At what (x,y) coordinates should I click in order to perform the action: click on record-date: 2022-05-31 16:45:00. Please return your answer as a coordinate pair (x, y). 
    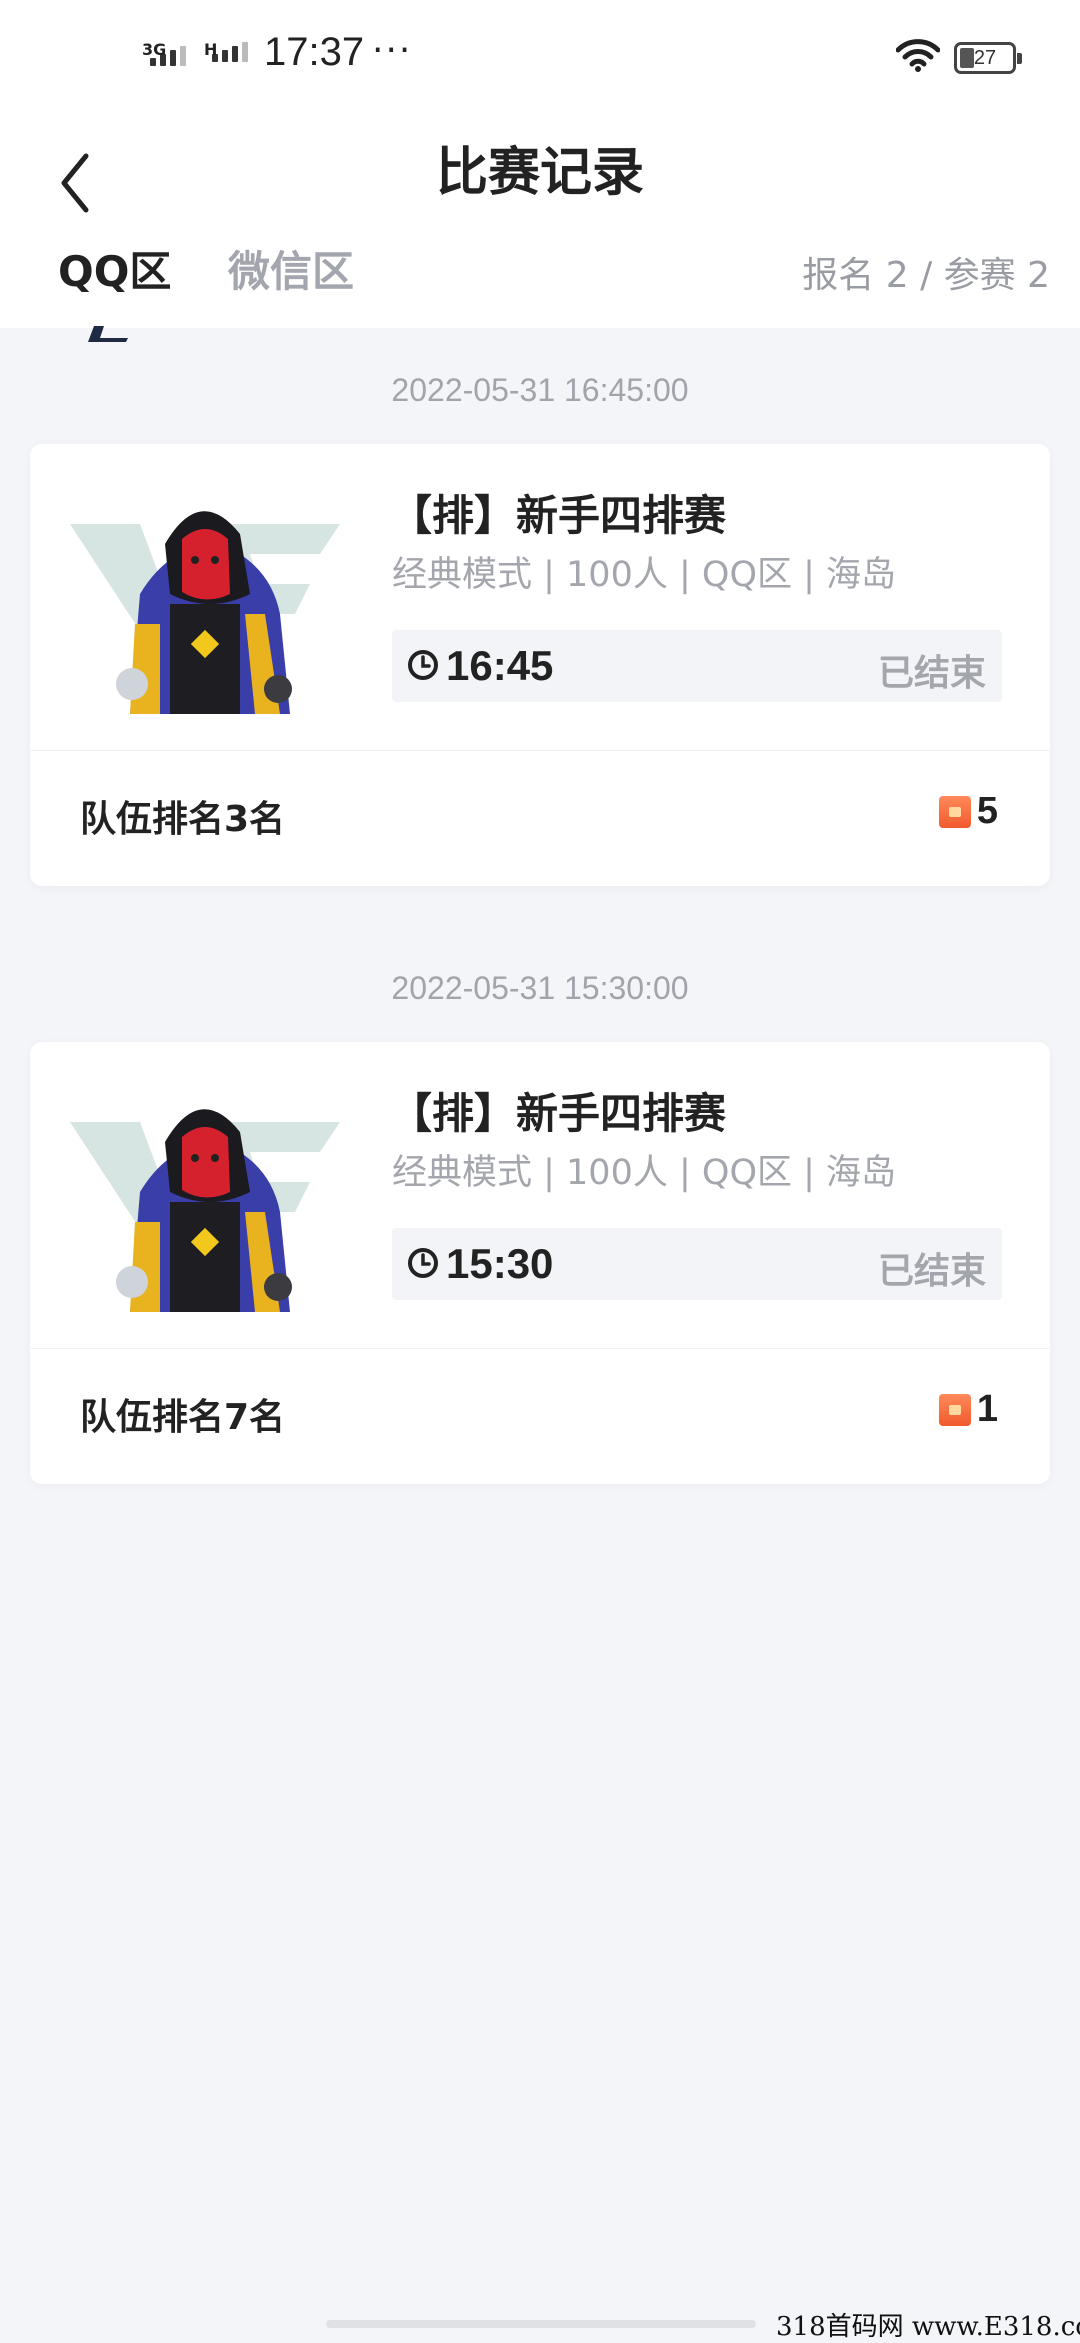
    Looking at the image, I should click on (540, 390).